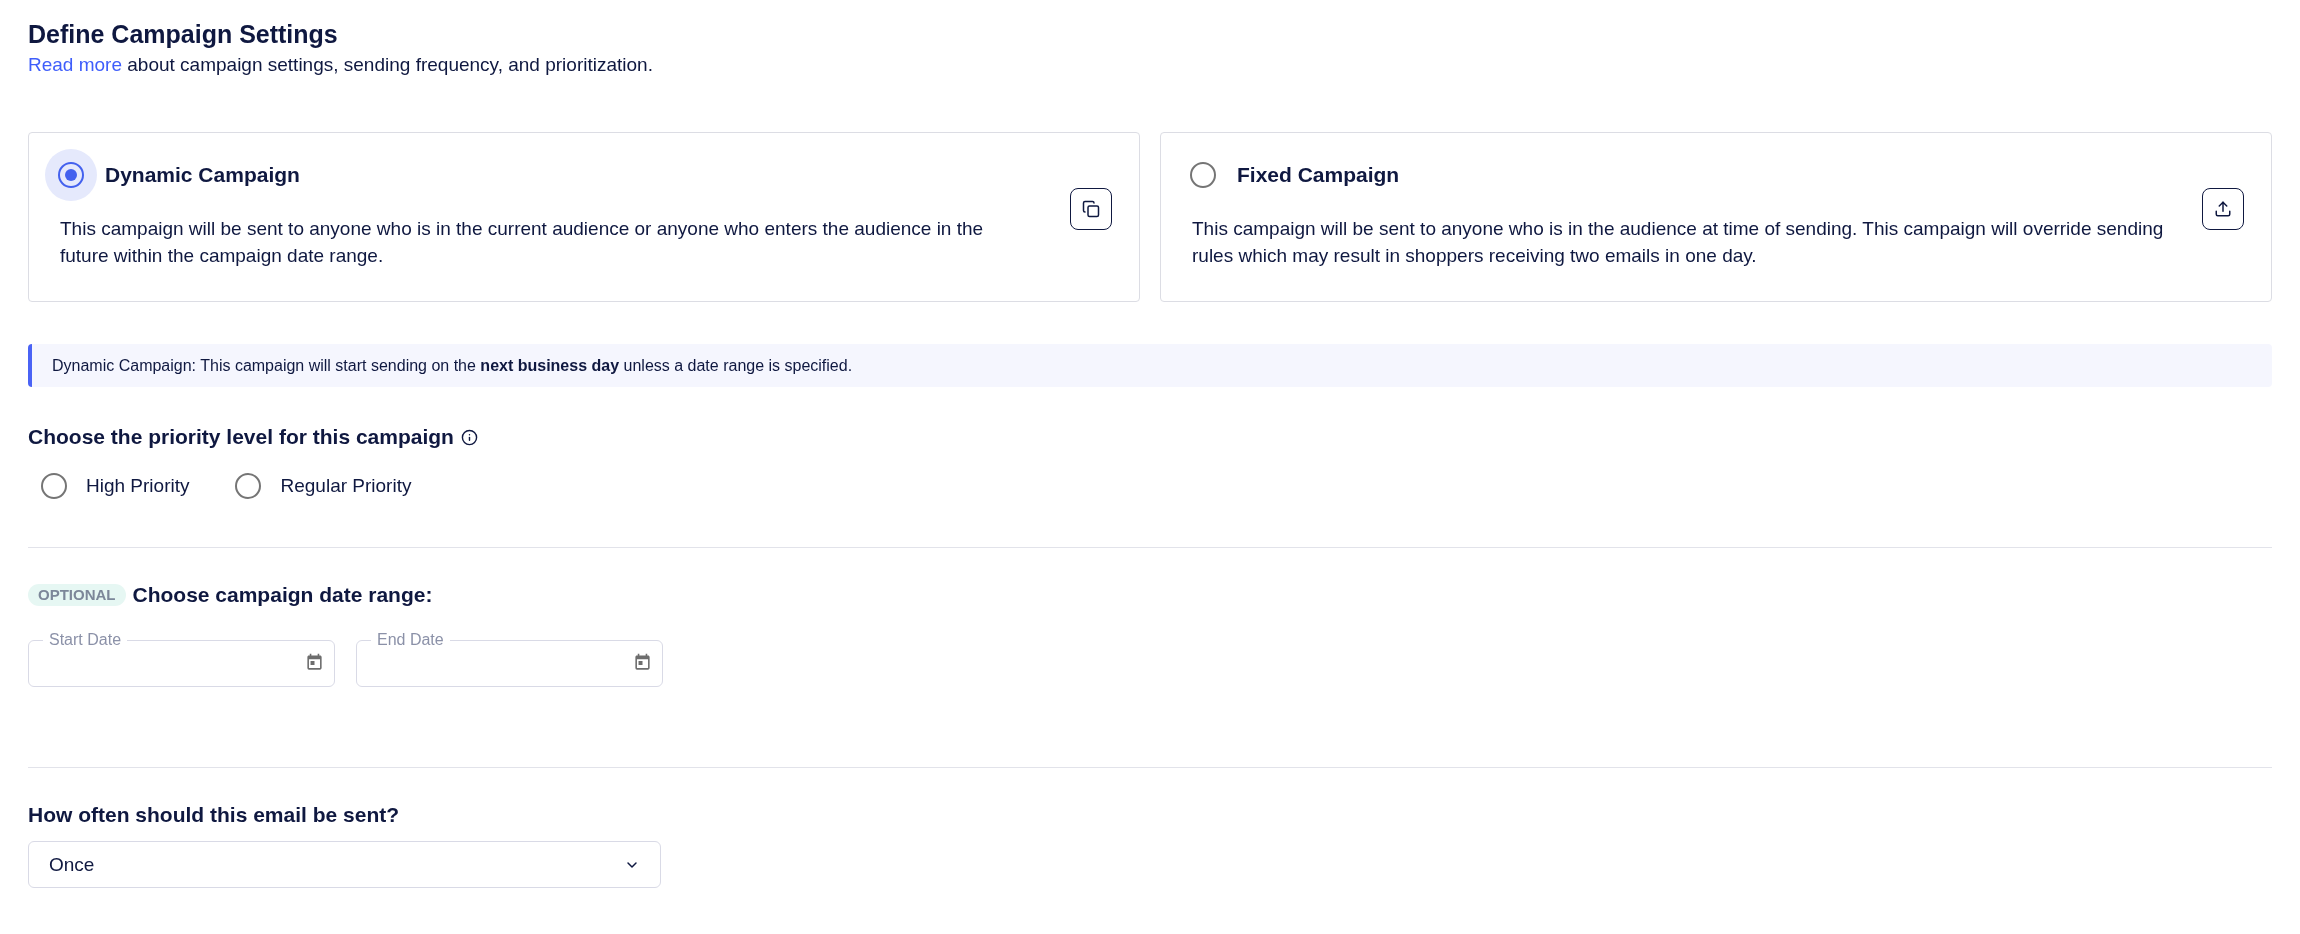 The image size is (2300, 934). I want to click on read-more-link: Read more, so click(75, 64).